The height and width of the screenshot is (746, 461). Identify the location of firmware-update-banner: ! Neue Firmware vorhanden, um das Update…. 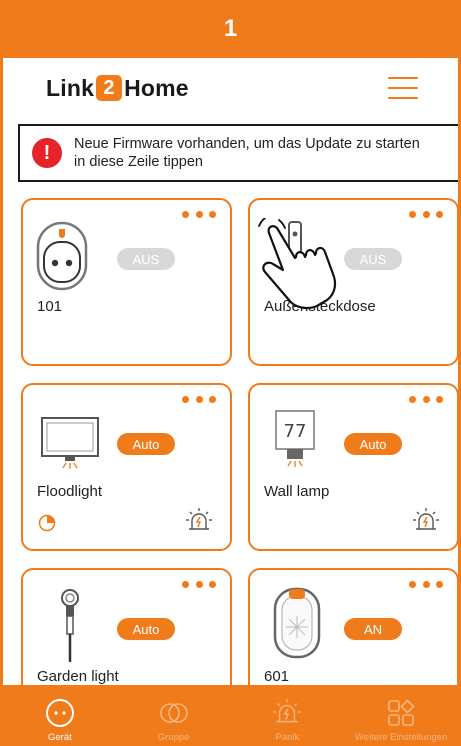
(238, 153).